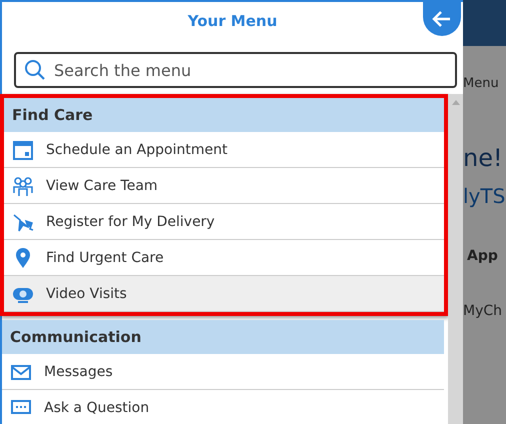 Image resolution: width=506 pixels, height=424 pixels. I want to click on people-icon, so click(23, 185).